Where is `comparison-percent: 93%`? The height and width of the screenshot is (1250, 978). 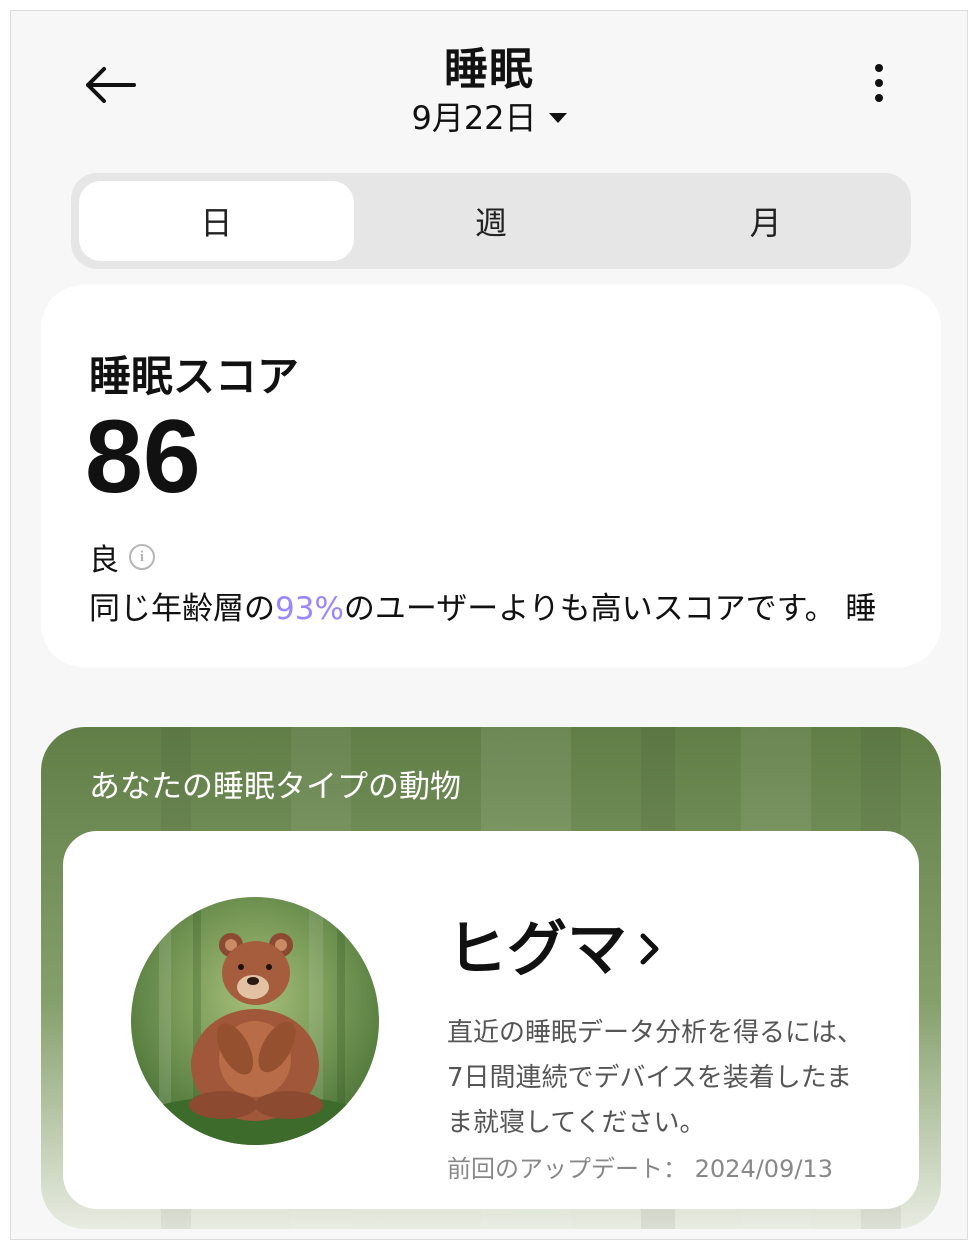
comparison-percent: 93% is located at coordinates (309, 609).